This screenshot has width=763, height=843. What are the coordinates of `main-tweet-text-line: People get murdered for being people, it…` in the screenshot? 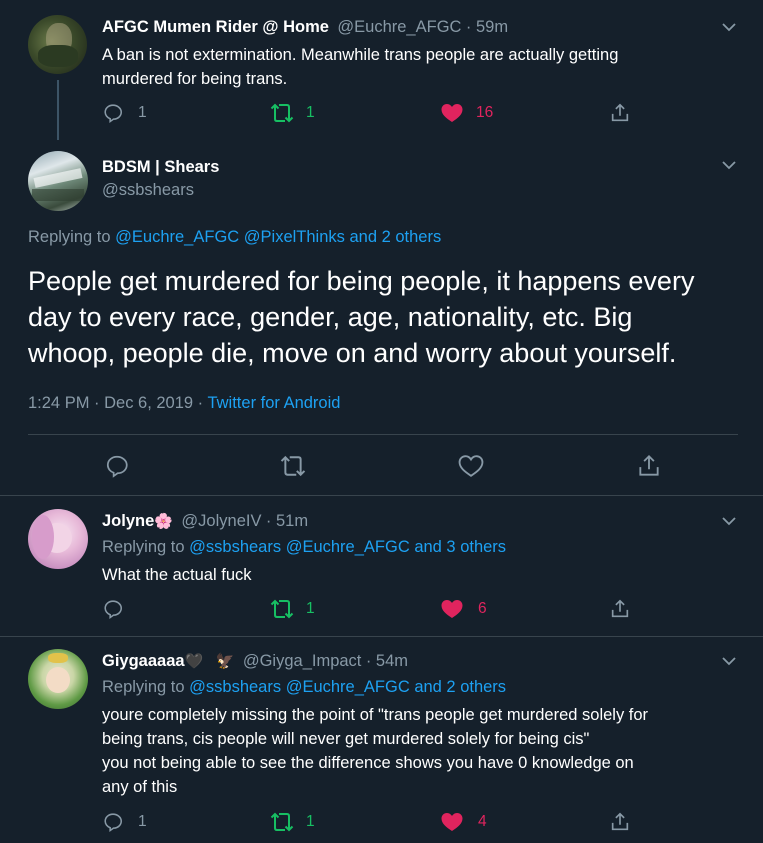 It's located at (361, 281).